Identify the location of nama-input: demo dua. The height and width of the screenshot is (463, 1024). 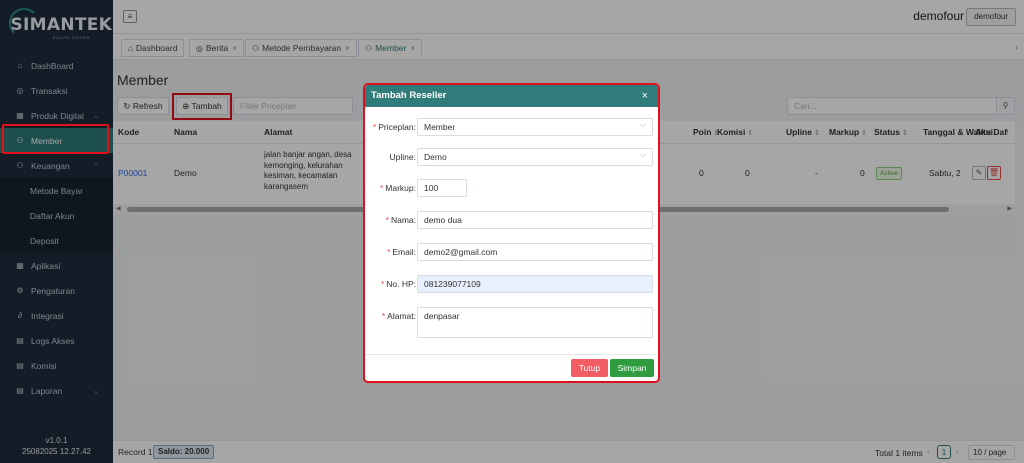
(535, 220).